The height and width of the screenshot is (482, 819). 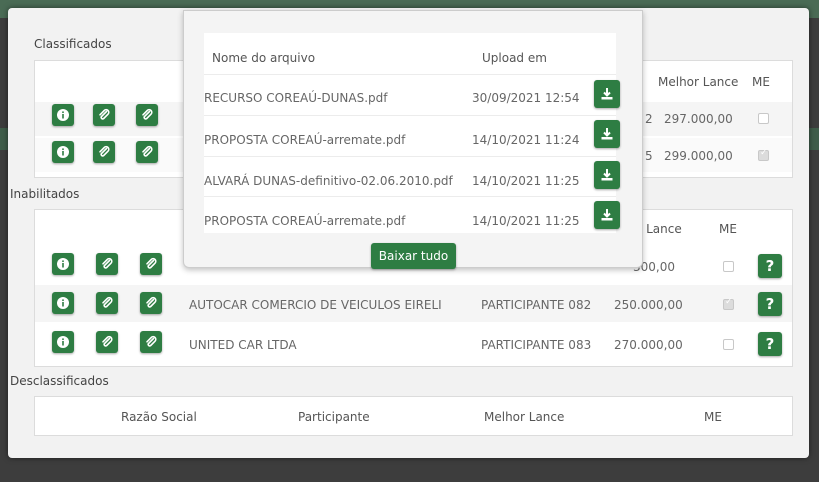 What do you see at coordinates (334, 417) in the screenshot?
I see `column-header-participante: Participante` at bounding box center [334, 417].